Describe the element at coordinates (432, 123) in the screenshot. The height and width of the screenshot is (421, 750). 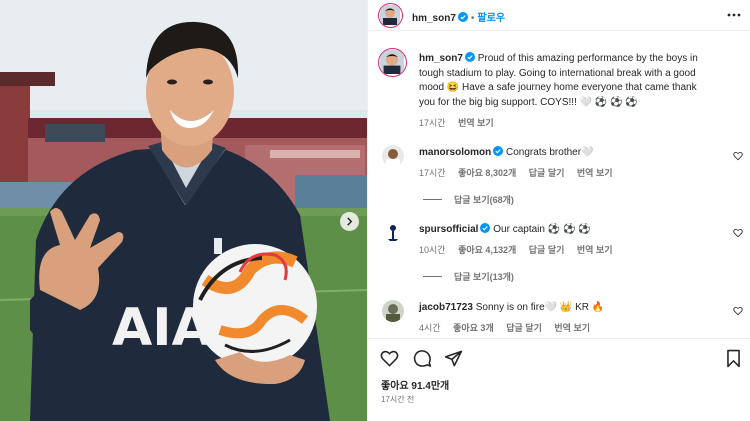
I see `caption-time: 17시간` at that location.